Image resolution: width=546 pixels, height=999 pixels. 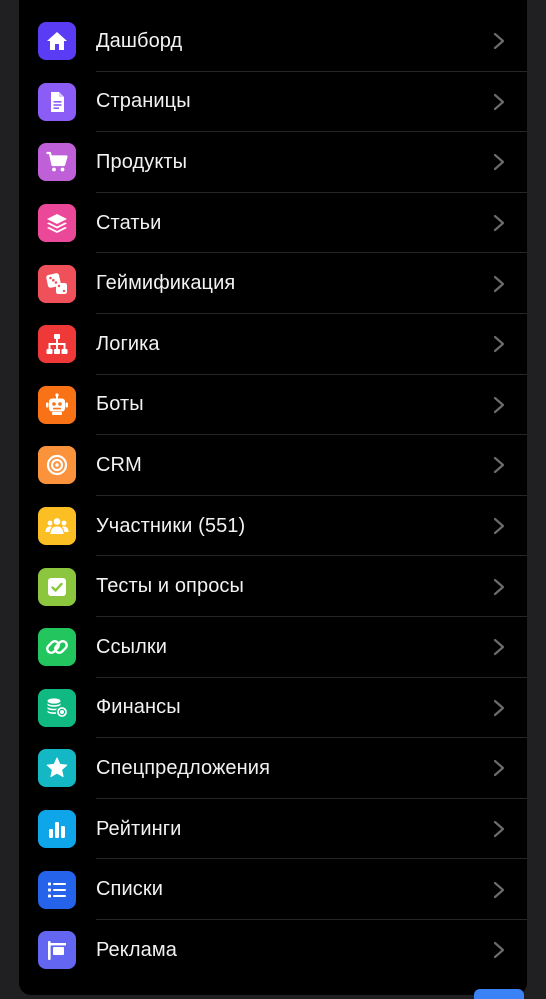 I want to click on menu-item-advertising: Реклама, so click(x=273, y=950).